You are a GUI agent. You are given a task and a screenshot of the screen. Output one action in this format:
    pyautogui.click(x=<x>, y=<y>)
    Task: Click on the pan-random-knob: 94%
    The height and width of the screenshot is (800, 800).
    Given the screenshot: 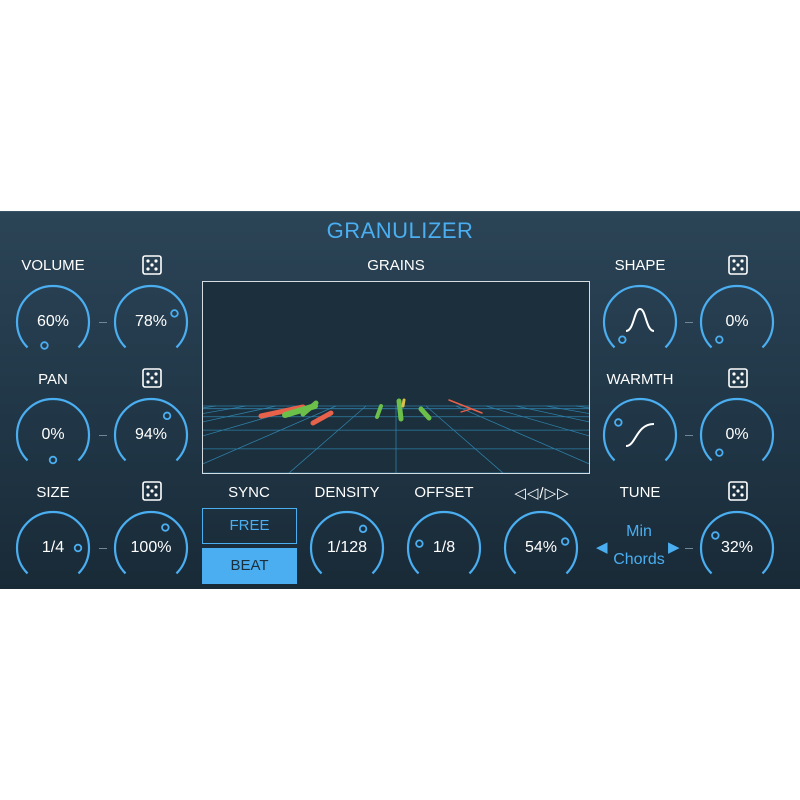 What is the action you would take?
    pyautogui.click(x=151, y=435)
    